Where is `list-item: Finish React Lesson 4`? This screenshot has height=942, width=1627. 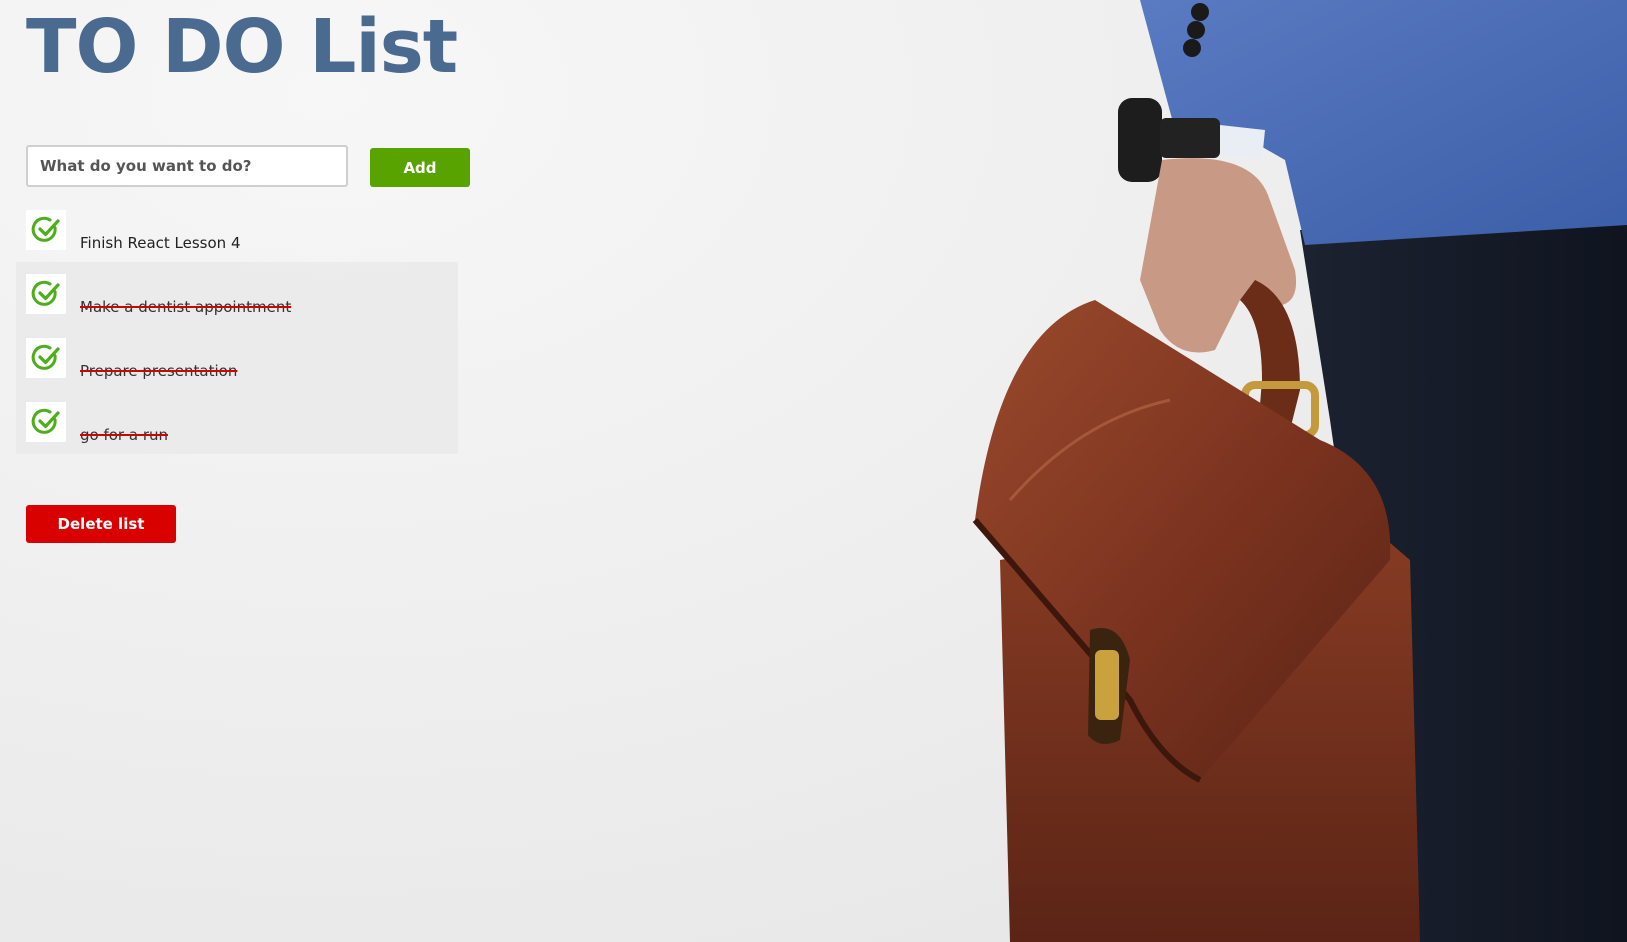 list-item: Finish React Lesson 4 is located at coordinates (241, 232).